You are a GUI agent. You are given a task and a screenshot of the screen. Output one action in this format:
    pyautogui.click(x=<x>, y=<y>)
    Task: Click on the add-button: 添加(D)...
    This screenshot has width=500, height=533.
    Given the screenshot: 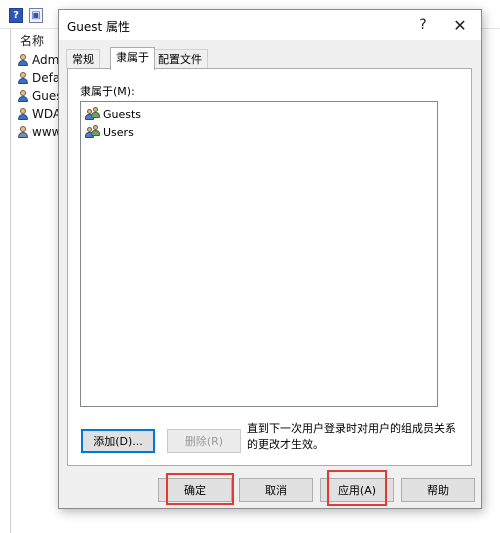 What is the action you would take?
    pyautogui.click(x=118, y=441)
    